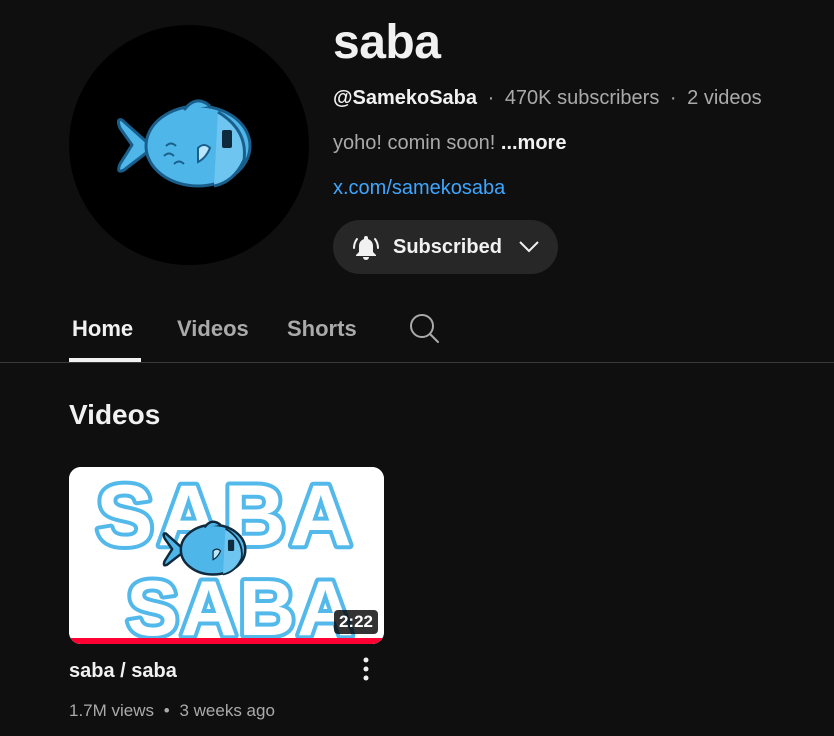 The image size is (834, 736). I want to click on channel-title: saba, so click(387, 42).